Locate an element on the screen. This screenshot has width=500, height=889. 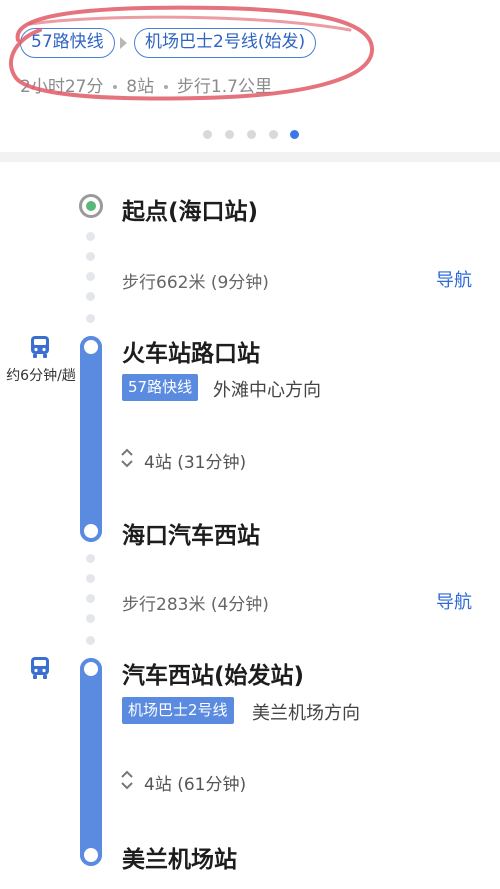
navigate-button-1: 导航 is located at coordinates (454, 279).